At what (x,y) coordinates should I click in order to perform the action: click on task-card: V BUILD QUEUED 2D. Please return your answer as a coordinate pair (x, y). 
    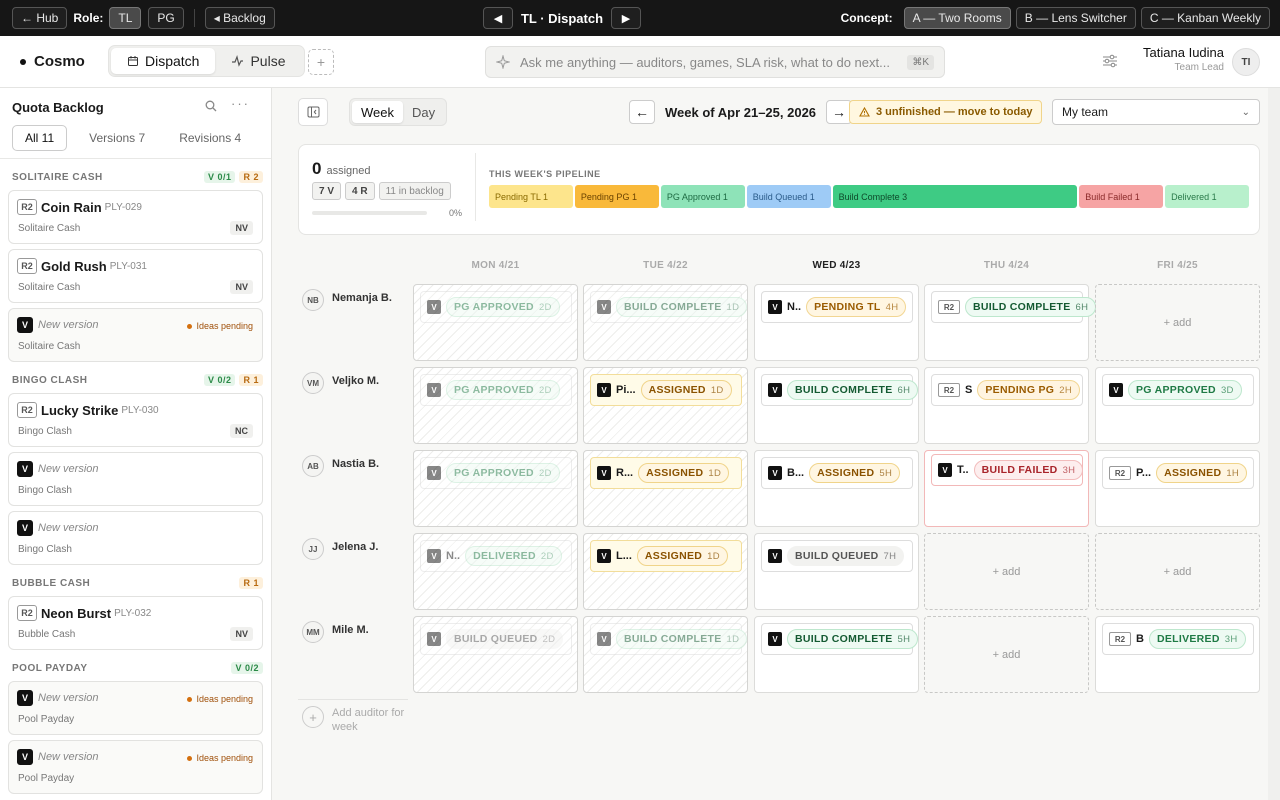
    Looking at the image, I should click on (496, 639).